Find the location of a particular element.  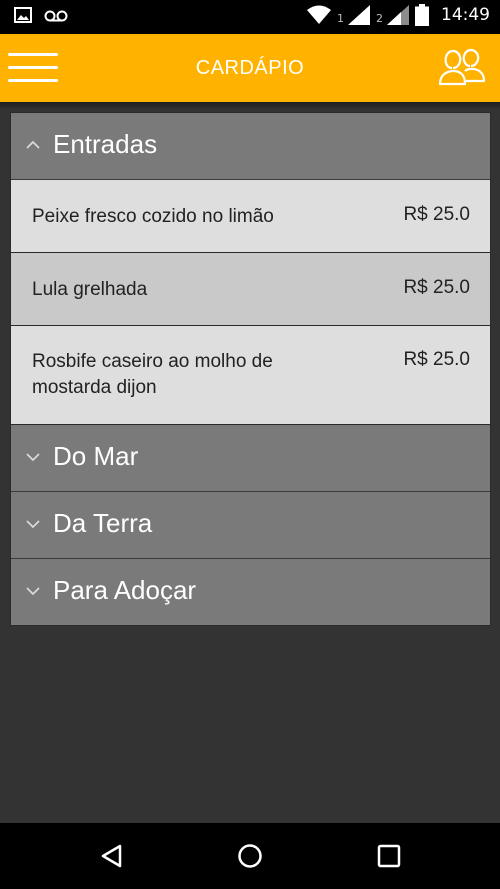

list-item: Lula grelhada R$ 25.0 is located at coordinates (250, 289).